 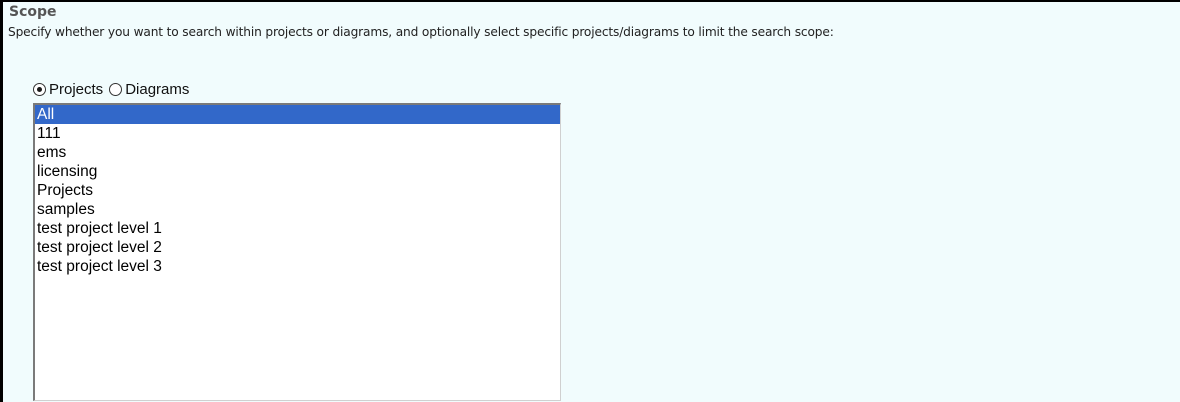 What do you see at coordinates (297, 266) in the screenshot?
I see `list-item-test-project-level-3: test project level 3` at bounding box center [297, 266].